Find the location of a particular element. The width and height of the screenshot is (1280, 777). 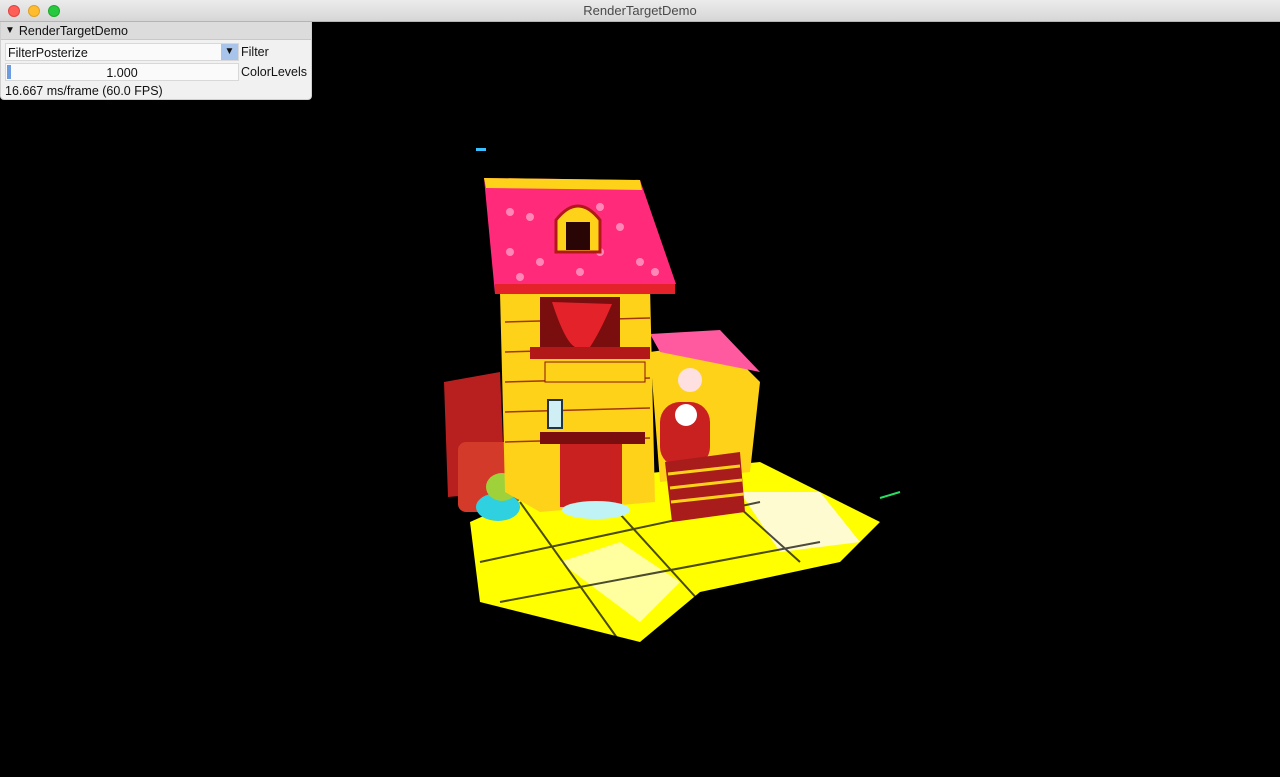

filter-label: Filter is located at coordinates (255, 52).